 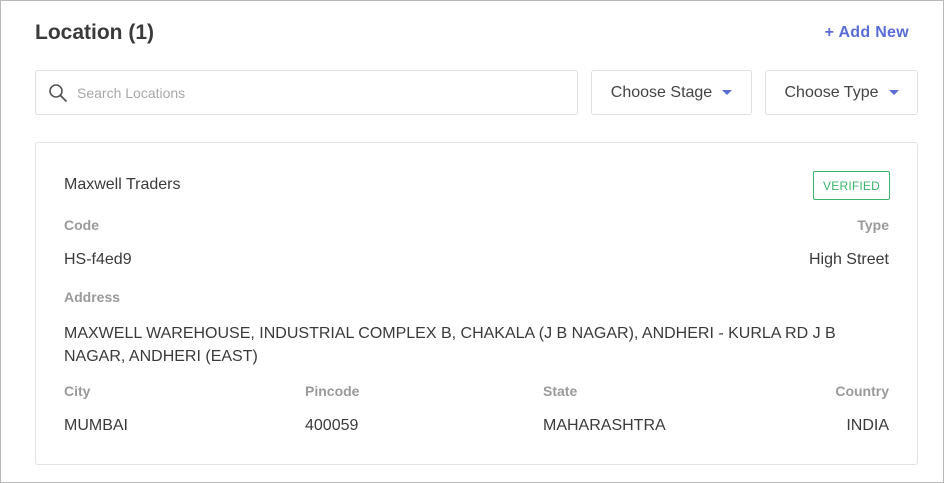 I want to click on search-icon, so click(x=58, y=92).